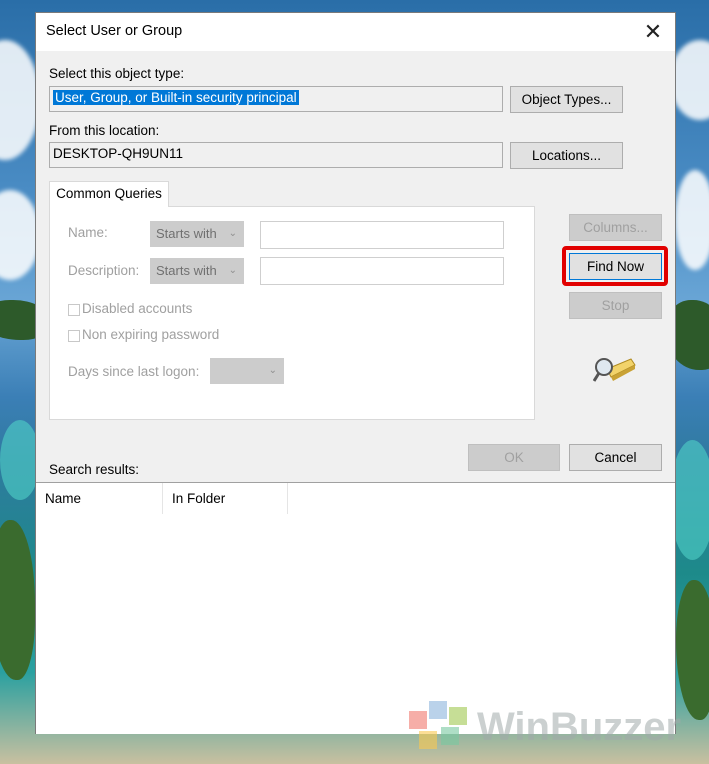 This screenshot has height=764, width=709. What do you see at coordinates (614, 370) in the screenshot?
I see `search-key-icon` at bounding box center [614, 370].